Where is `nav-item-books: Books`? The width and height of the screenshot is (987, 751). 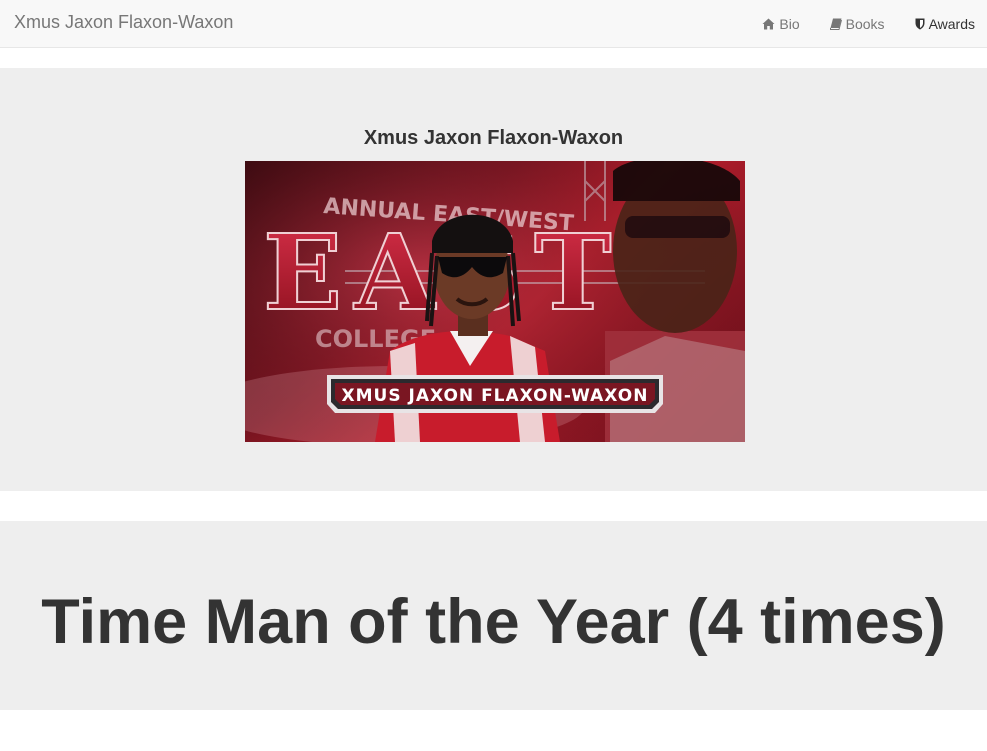
nav-item-books: Books is located at coordinates (857, 23).